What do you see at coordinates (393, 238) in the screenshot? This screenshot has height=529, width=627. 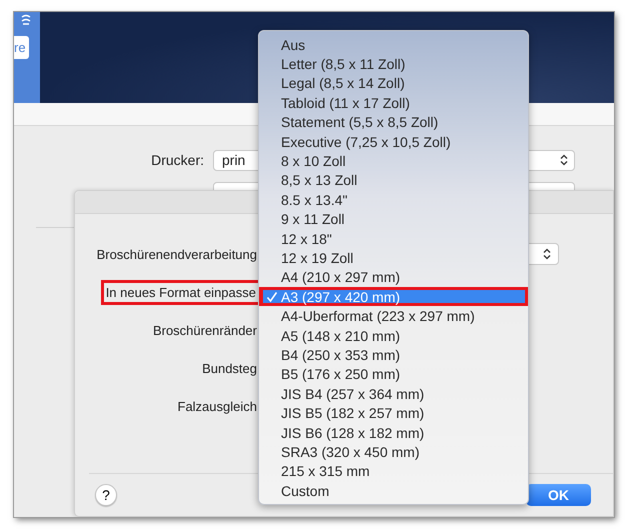 I see `menu-item: 12 x 18"` at bounding box center [393, 238].